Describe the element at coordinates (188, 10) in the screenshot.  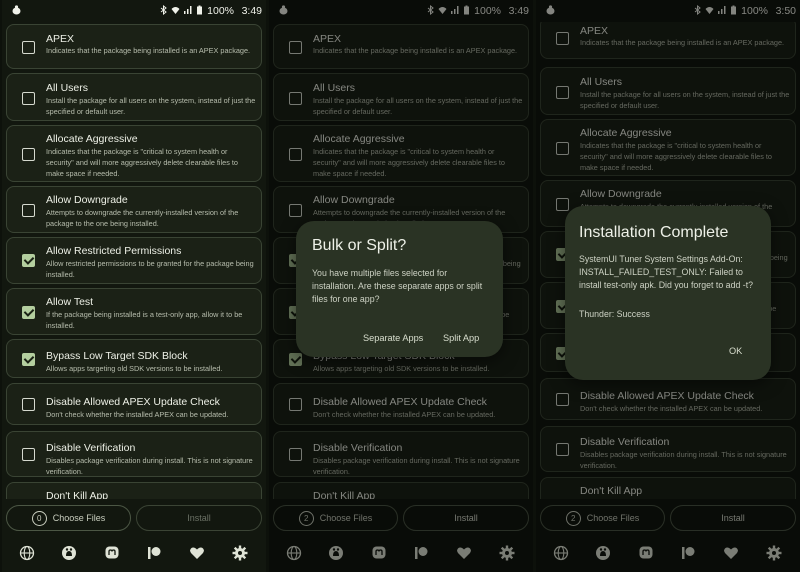
I see `signal-icon` at that location.